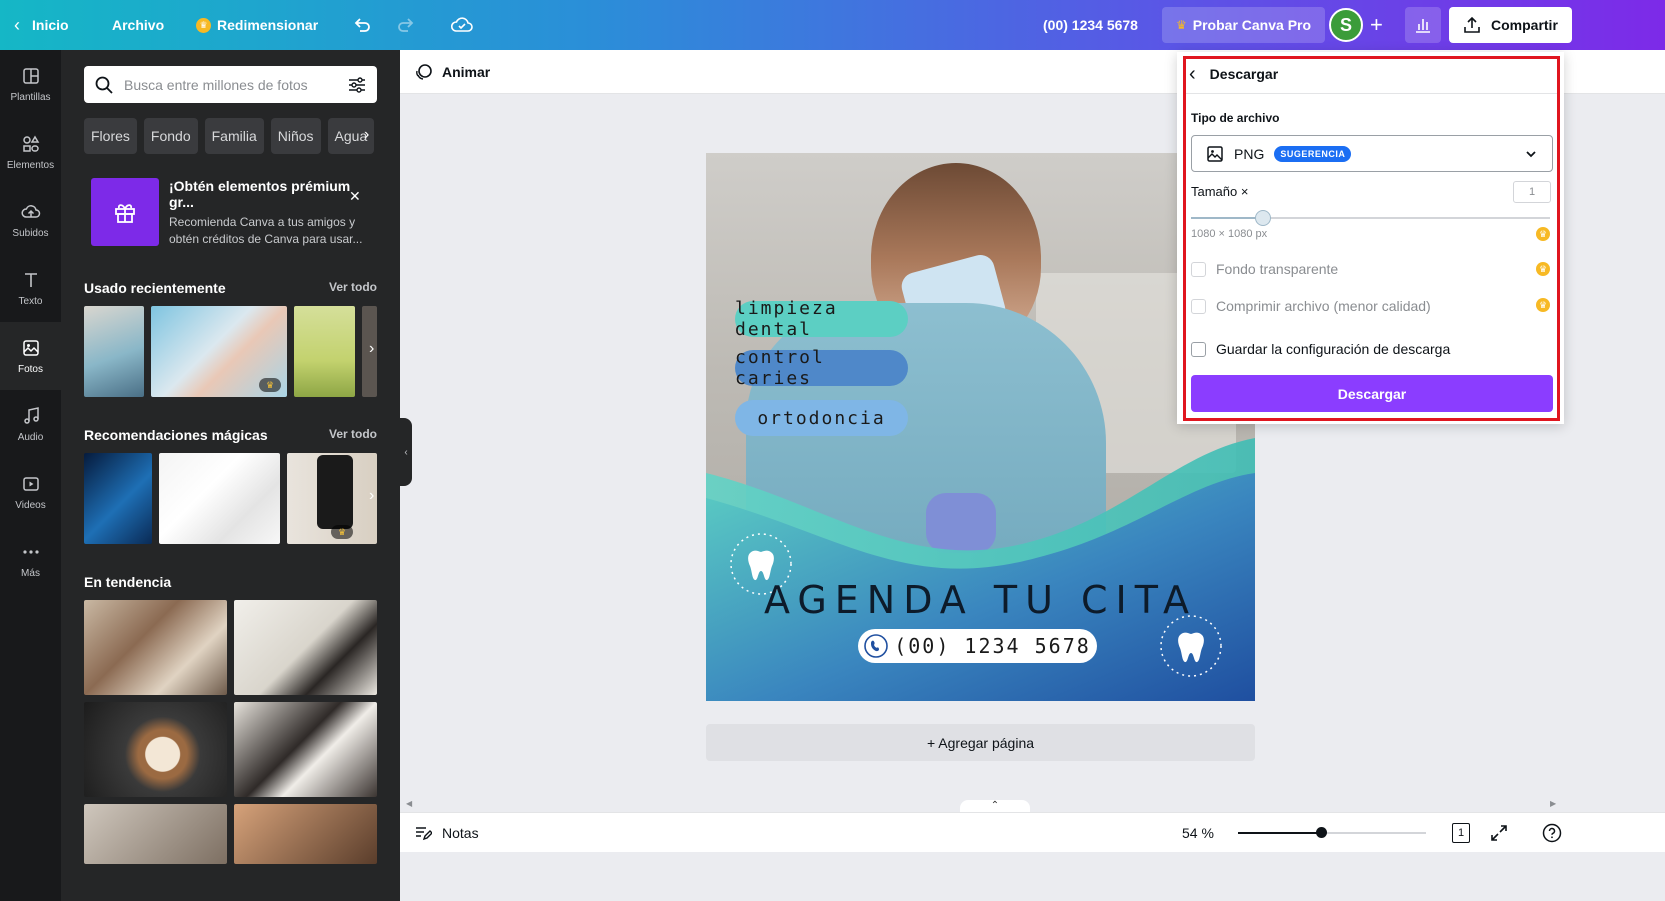  I want to click on upload-icon, so click(1472, 24).